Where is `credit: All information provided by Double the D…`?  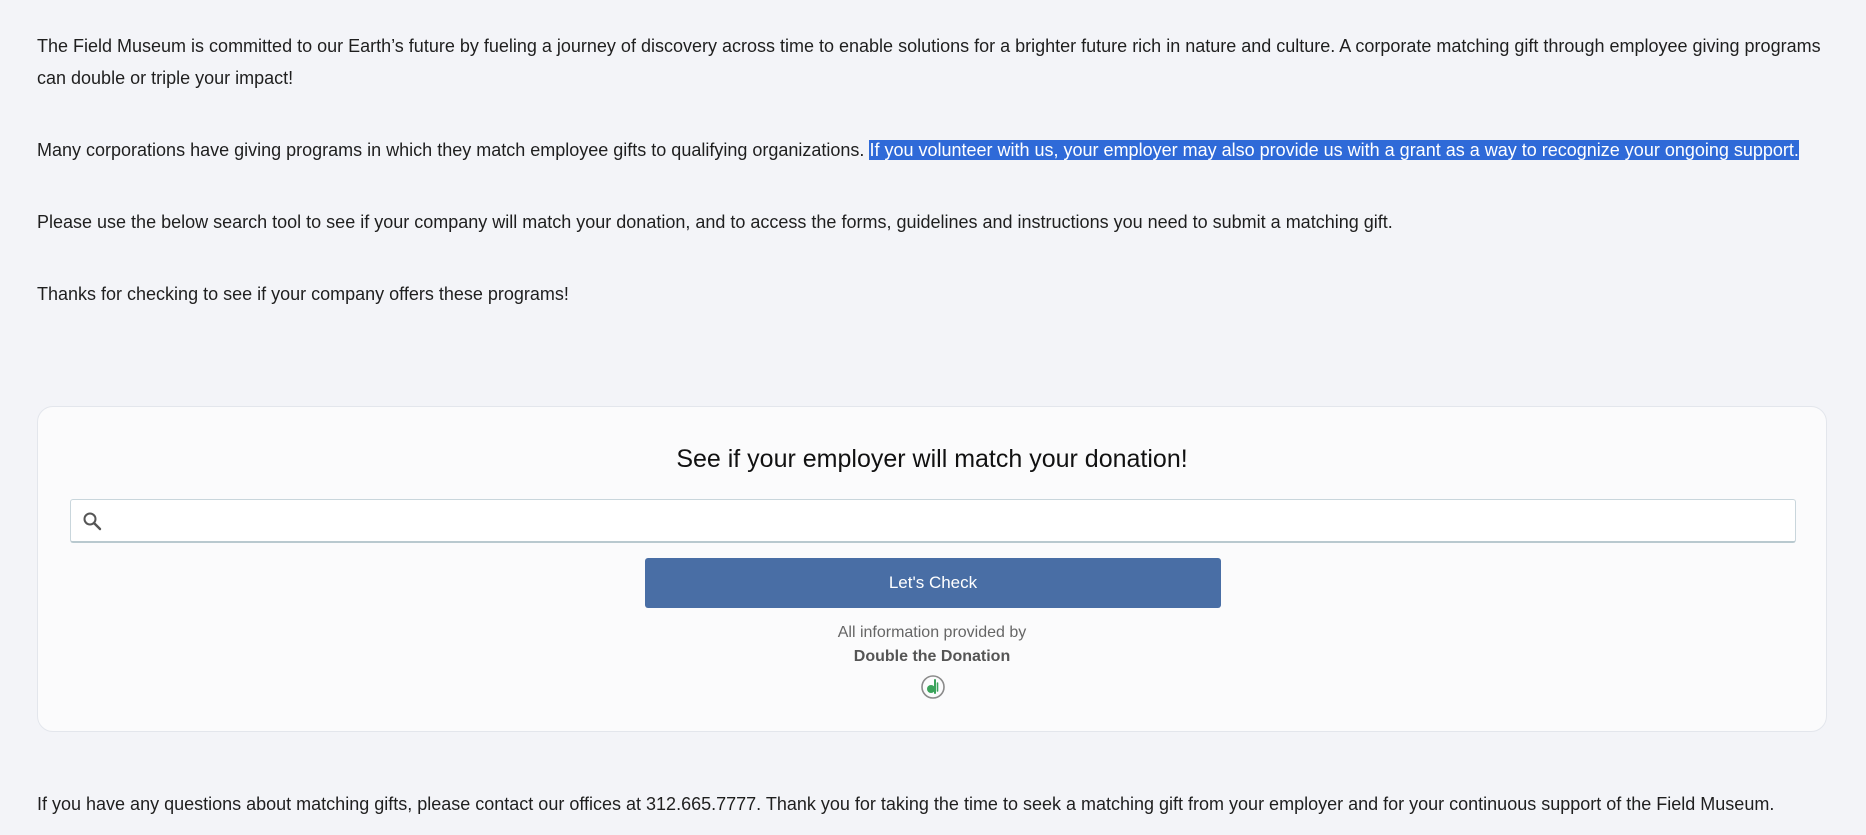 credit: All information provided by Double the D… is located at coordinates (932, 645).